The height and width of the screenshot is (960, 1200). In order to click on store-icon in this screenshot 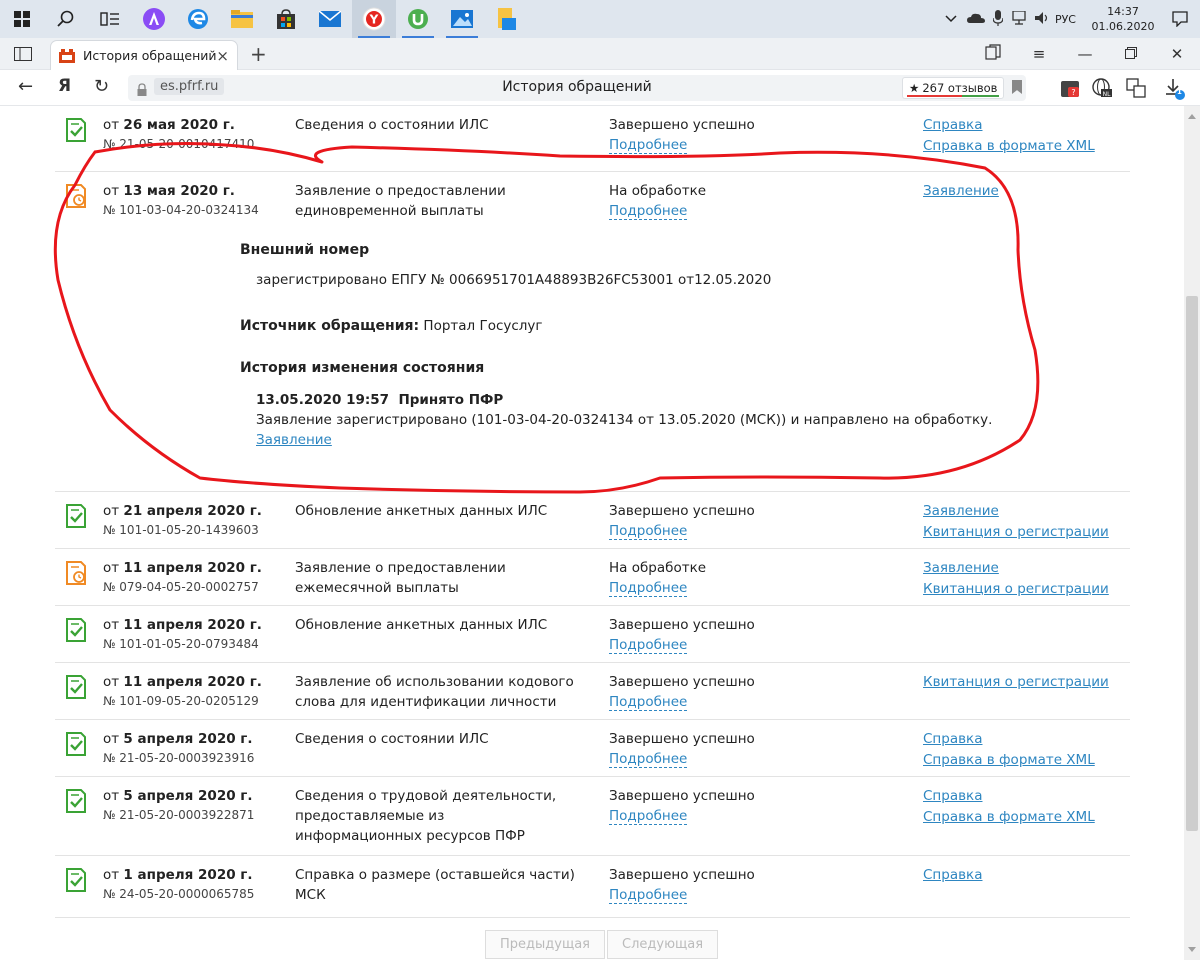, I will do `click(286, 19)`.